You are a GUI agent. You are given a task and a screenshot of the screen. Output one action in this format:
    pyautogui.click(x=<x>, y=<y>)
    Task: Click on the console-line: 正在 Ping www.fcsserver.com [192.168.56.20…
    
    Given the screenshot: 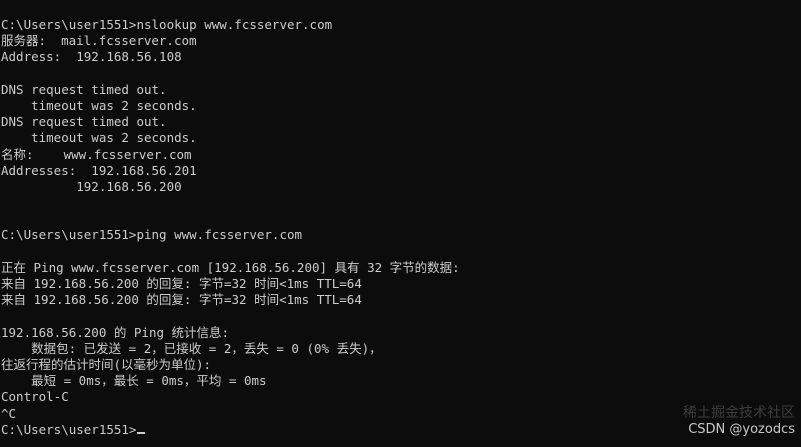 What is the action you would take?
    pyautogui.click(x=230, y=267)
    